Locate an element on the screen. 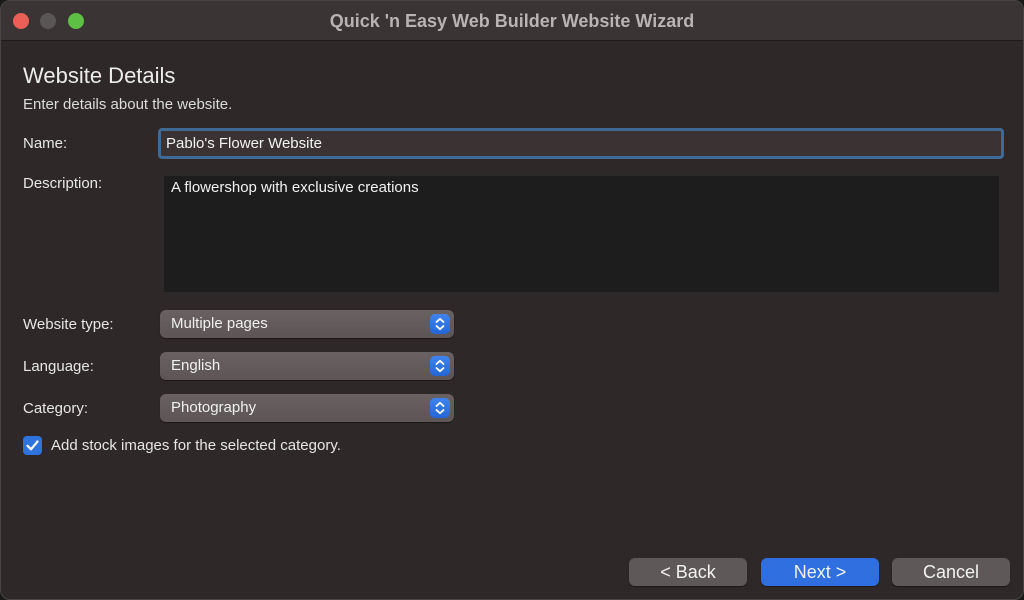 The image size is (1024, 600). title-bar: Quick 'n Easy Web Builder Website Wizard is located at coordinates (512, 21).